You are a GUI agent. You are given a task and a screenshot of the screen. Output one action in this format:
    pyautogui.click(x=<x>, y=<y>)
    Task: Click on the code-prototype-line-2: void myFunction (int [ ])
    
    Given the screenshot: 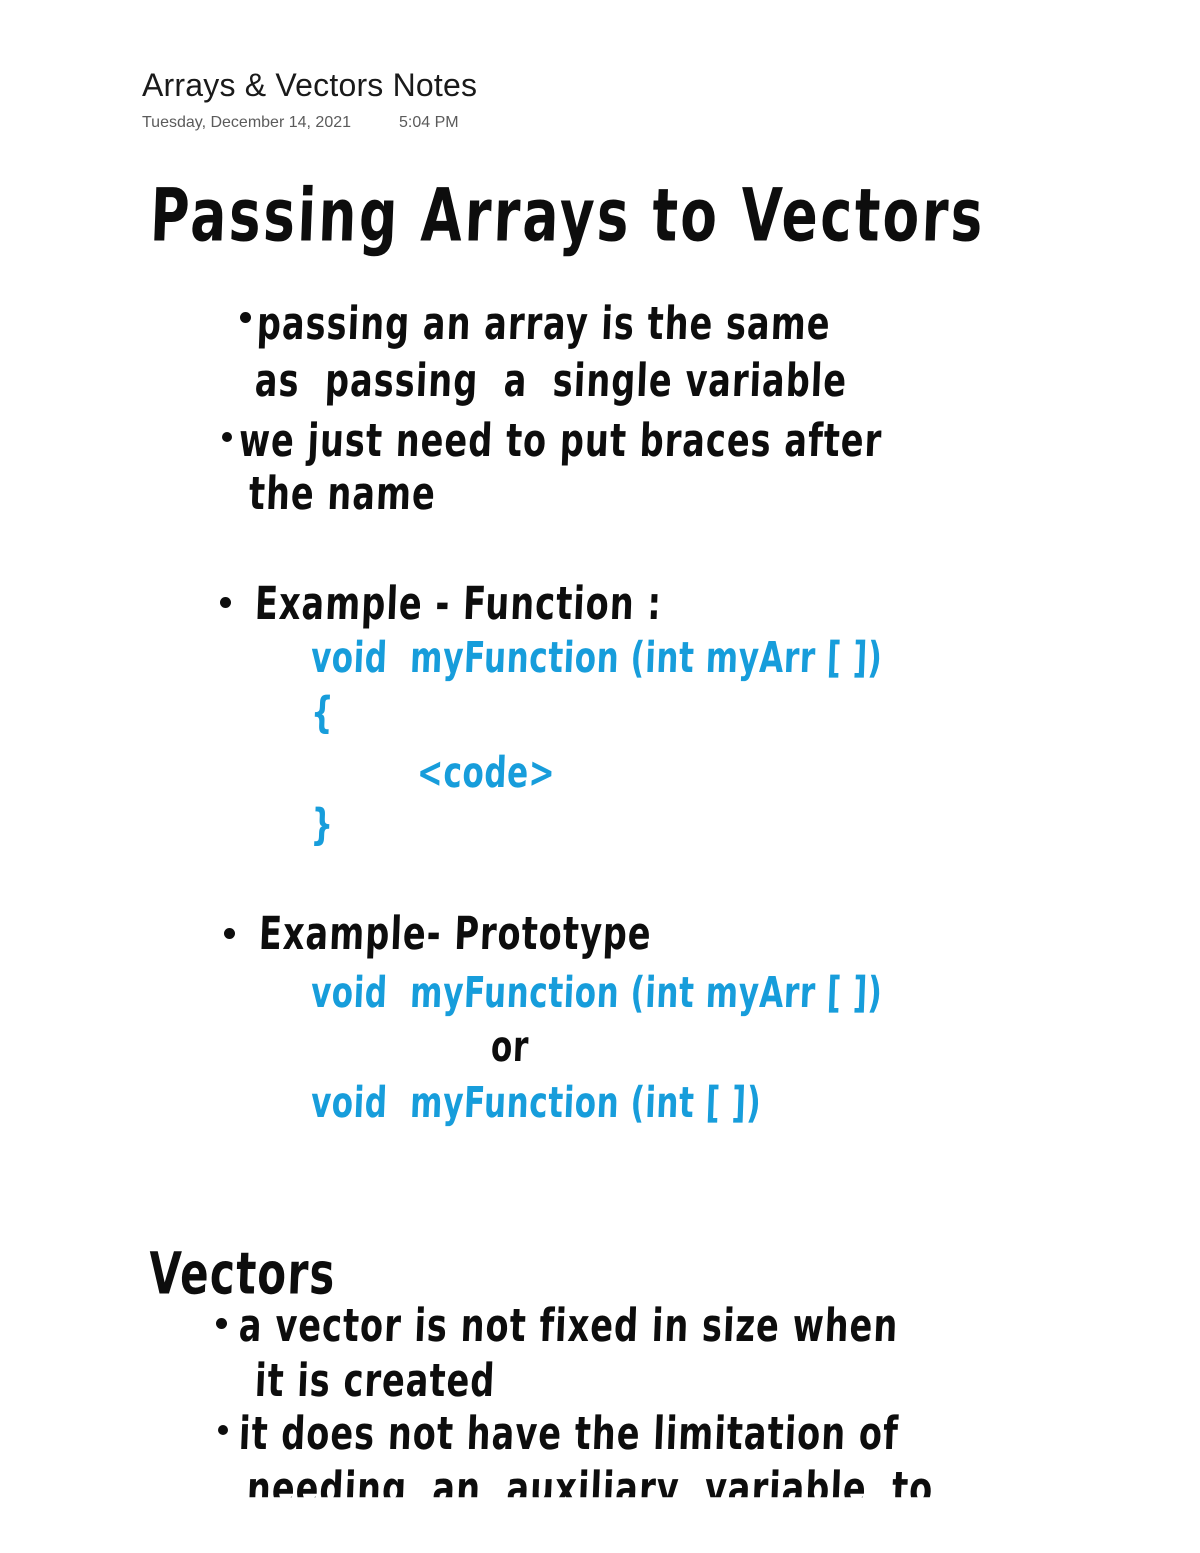 What is the action you would take?
    pyautogui.click(x=536, y=1103)
    